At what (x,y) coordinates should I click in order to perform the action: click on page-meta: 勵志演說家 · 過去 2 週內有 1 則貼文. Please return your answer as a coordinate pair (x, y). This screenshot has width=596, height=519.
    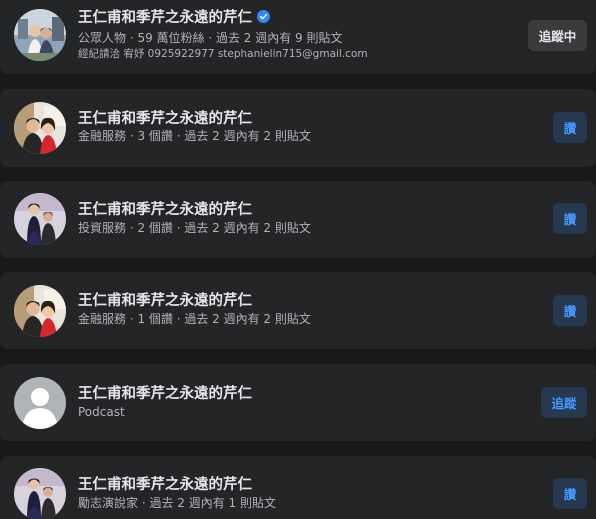
    Looking at the image, I should click on (177, 503).